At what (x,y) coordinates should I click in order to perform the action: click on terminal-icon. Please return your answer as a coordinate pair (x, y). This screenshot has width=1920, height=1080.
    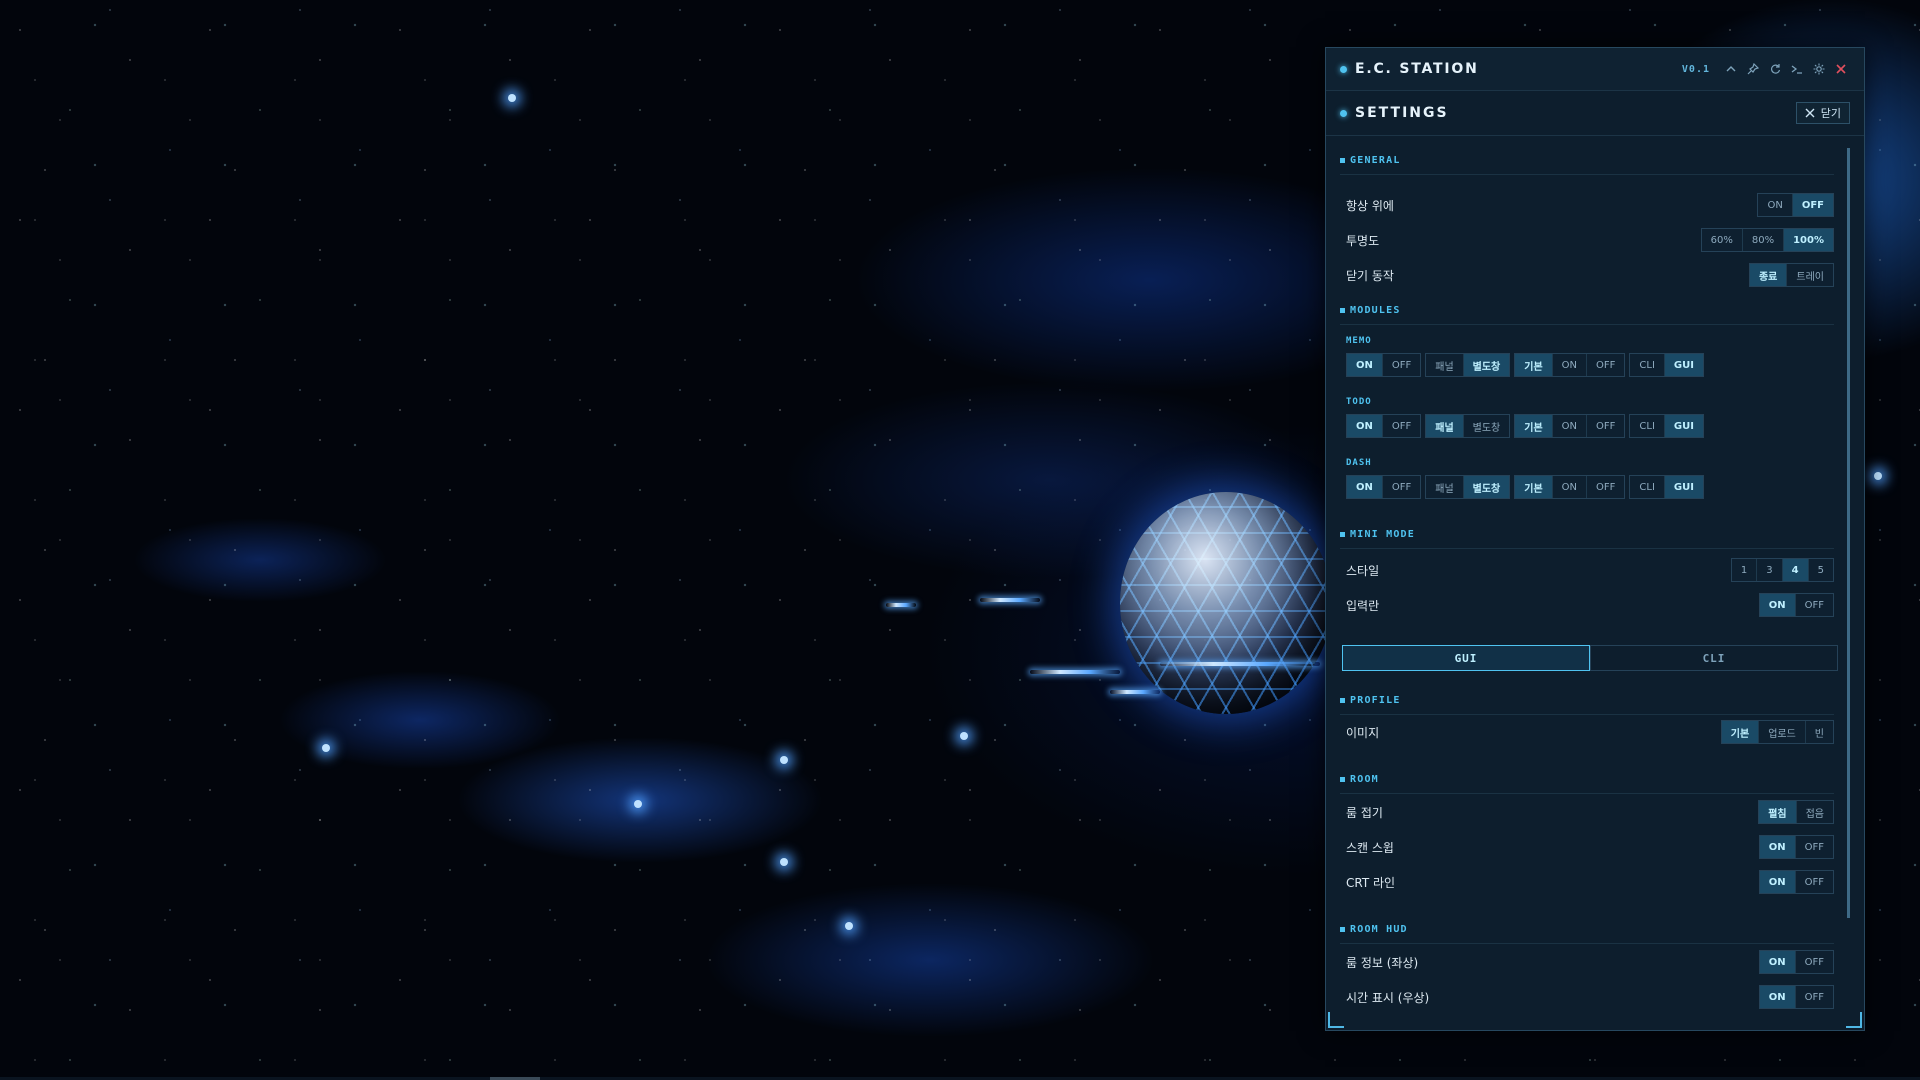
    Looking at the image, I should click on (1797, 69).